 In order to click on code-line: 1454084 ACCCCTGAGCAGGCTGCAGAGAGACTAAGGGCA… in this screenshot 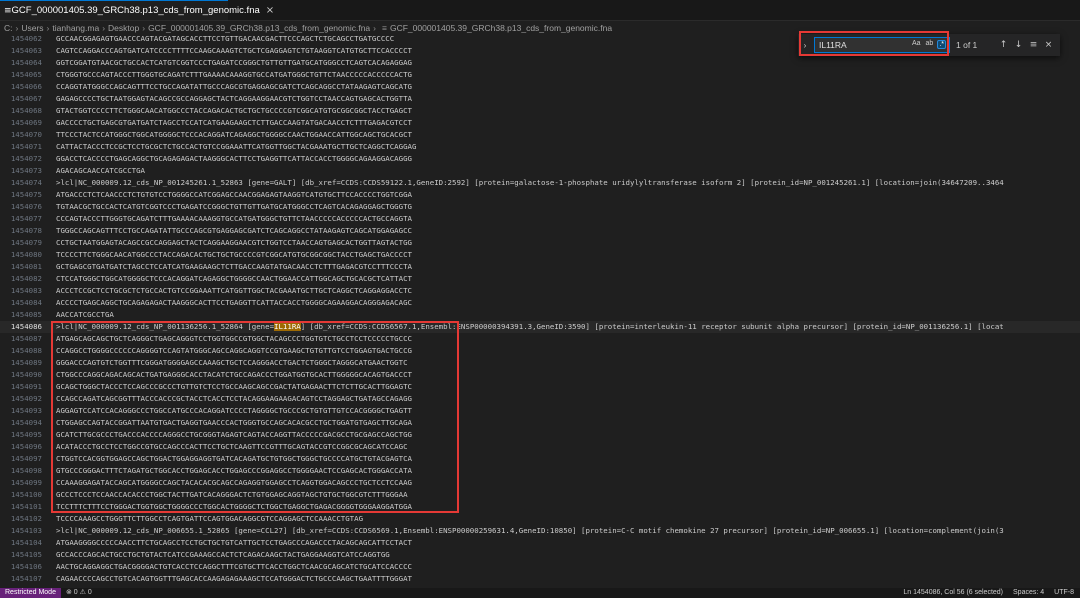, I will do `click(540, 303)`.